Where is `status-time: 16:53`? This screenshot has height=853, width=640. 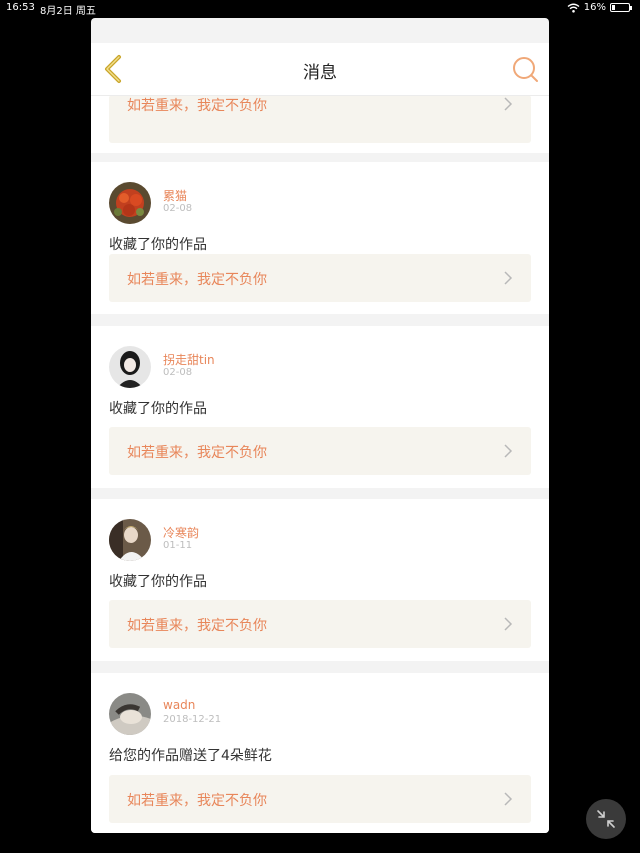 status-time: 16:53 is located at coordinates (20, 7).